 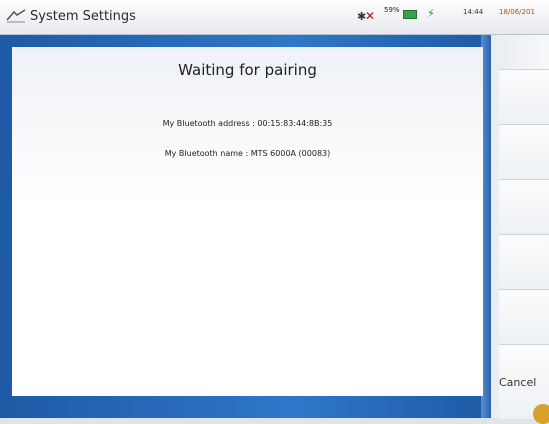 I want to click on settings-app-icon, so click(x=16, y=16).